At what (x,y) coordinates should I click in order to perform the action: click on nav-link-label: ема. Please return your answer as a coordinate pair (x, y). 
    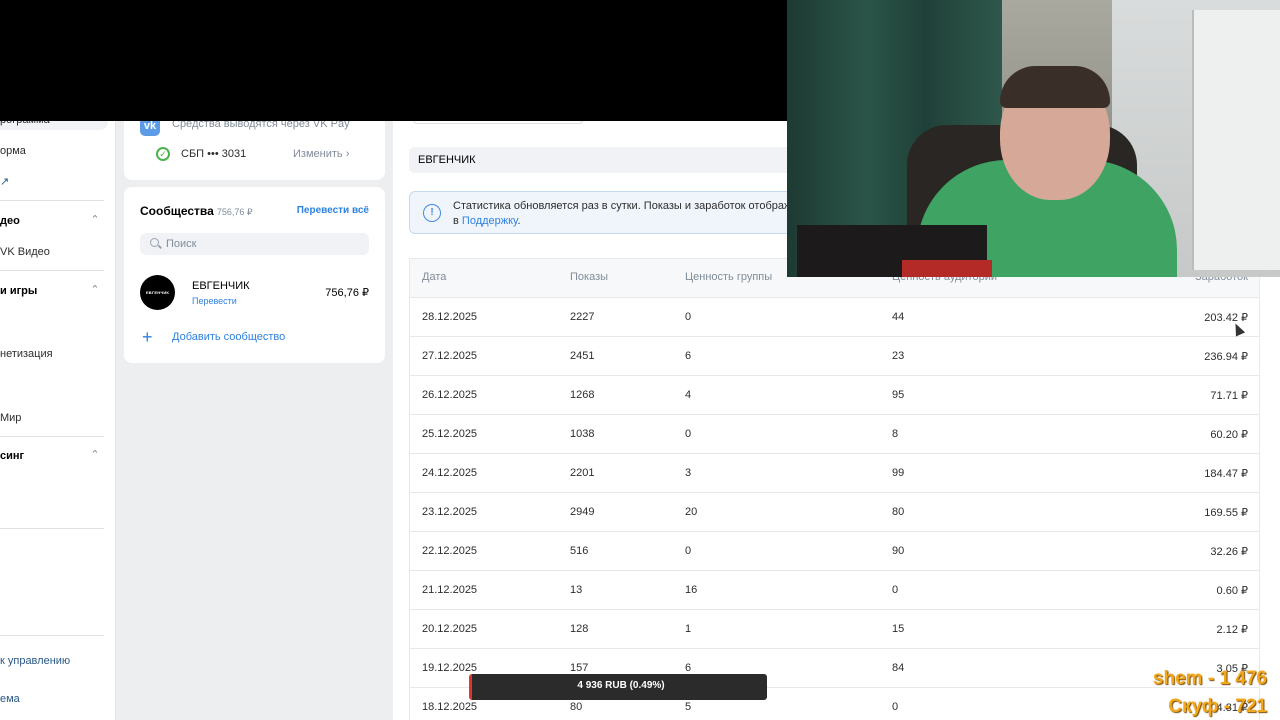
    Looking at the image, I should click on (10, 699).